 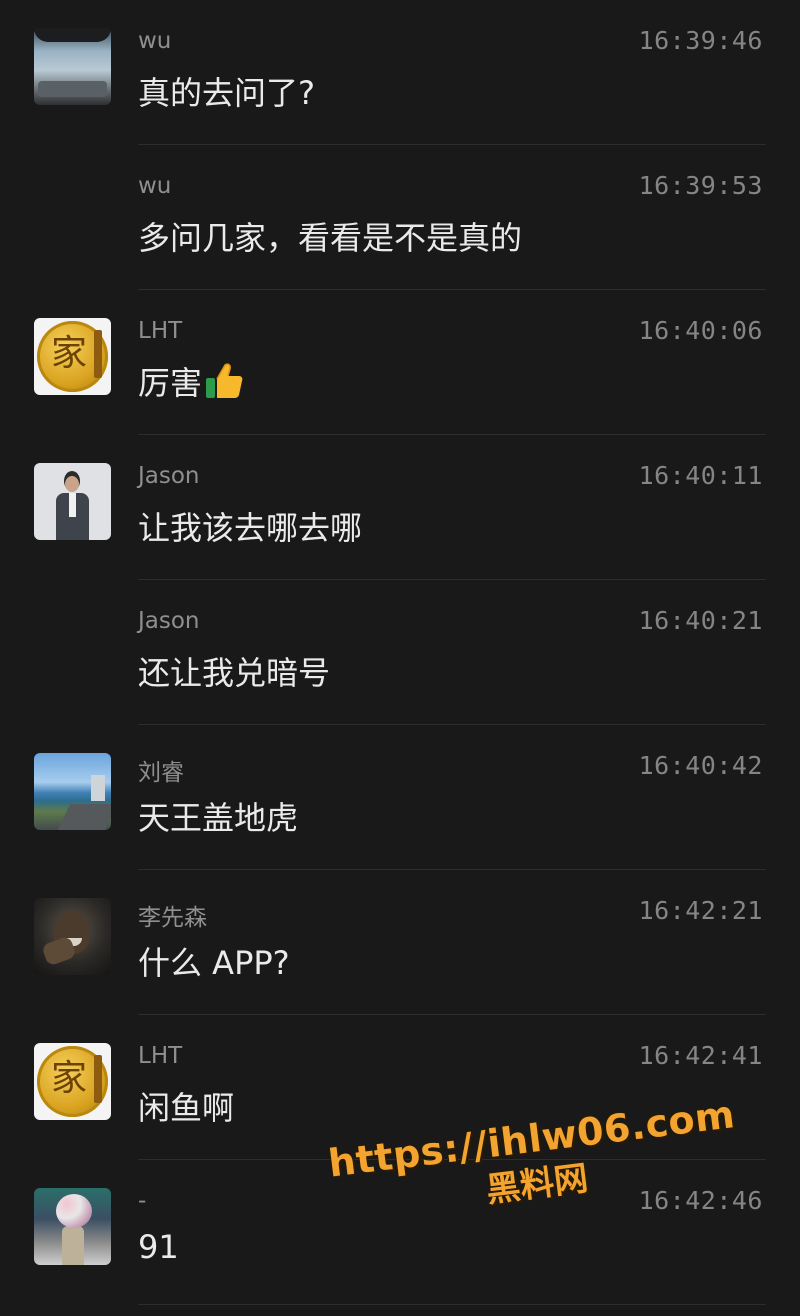 What do you see at coordinates (700, 1055) in the screenshot?
I see `timestamp: 16:42:41` at bounding box center [700, 1055].